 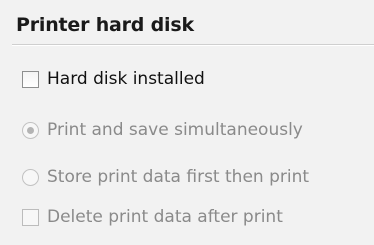 What do you see at coordinates (30, 79) in the screenshot?
I see `hard-disk-installed-checkbox` at bounding box center [30, 79].